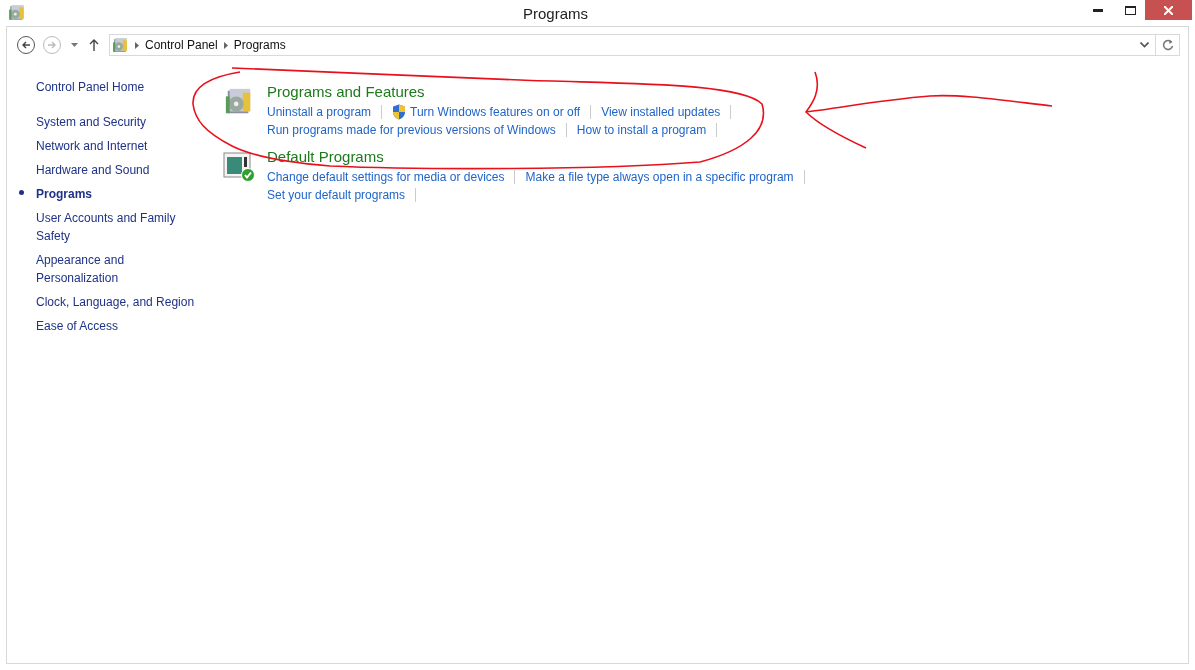  What do you see at coordinates (181, 45) in the screenshot?
I see `breadcrumb-item: Control Panel` at bounding box center [181, 45].